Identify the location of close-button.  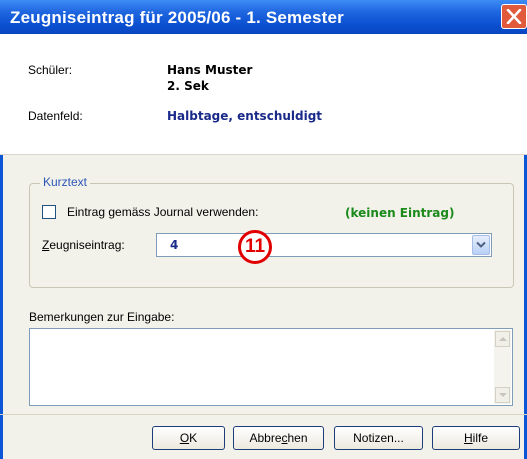
(514, 16).